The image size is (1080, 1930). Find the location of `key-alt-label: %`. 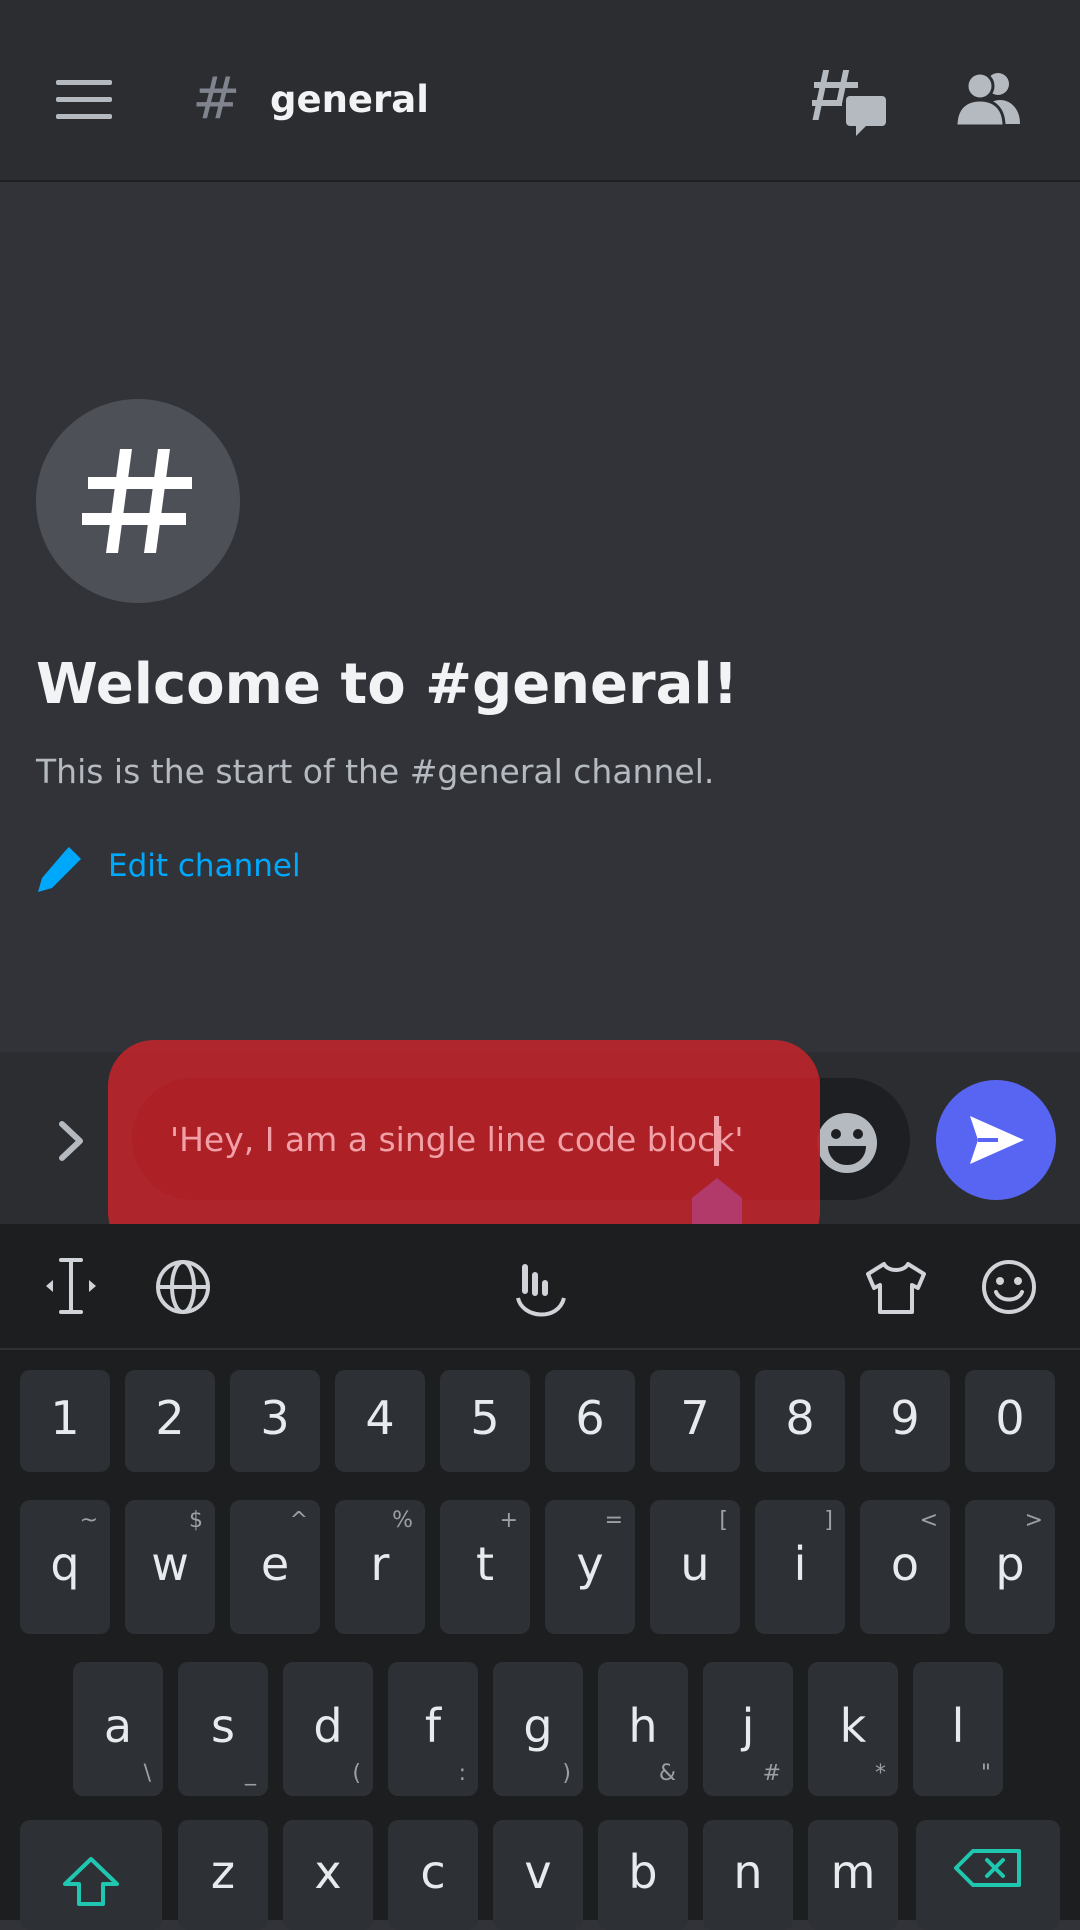

key-alt-label: % is located at coordinates (402, 1520).